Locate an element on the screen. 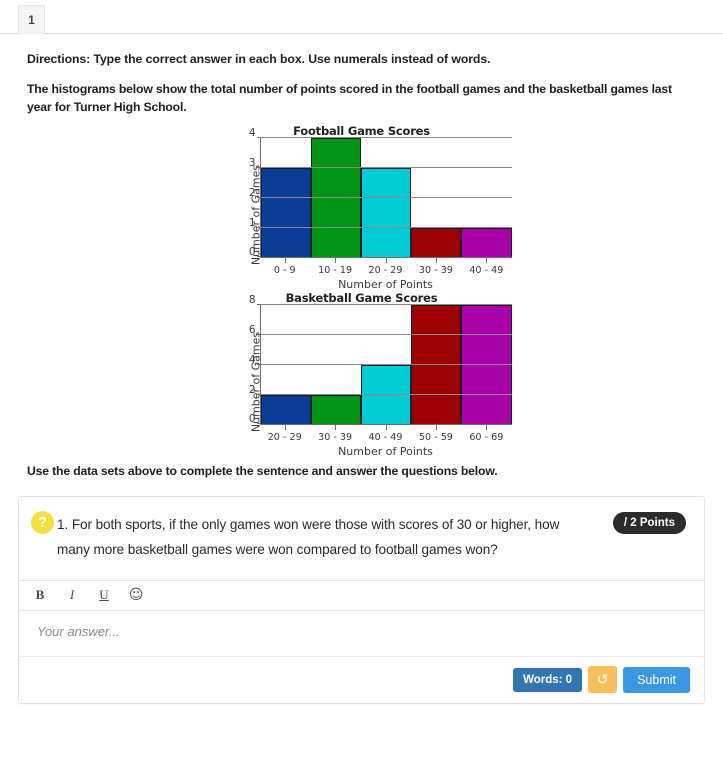  submit-button: Submit is located at coordinates (656, 679).